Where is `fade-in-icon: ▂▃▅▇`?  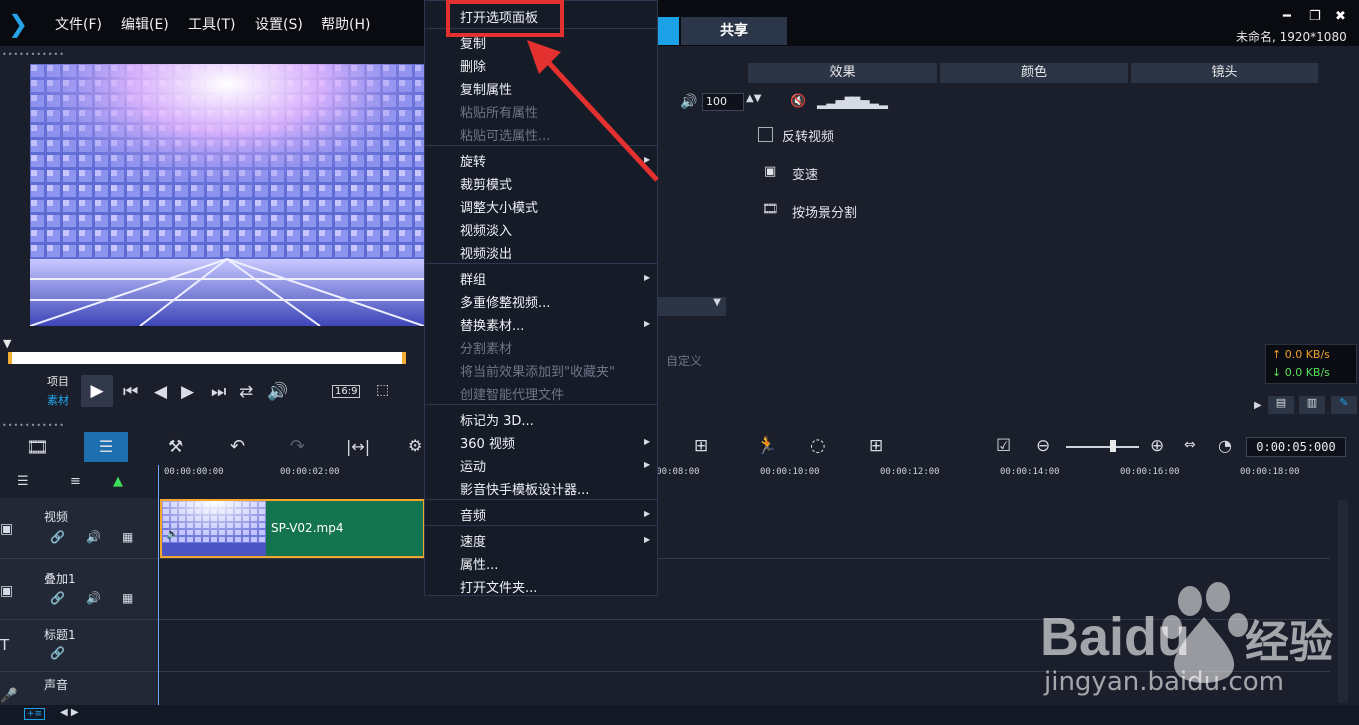
fade-in-icon: ▂▃▅▇ is located at coordinates (835, 102).